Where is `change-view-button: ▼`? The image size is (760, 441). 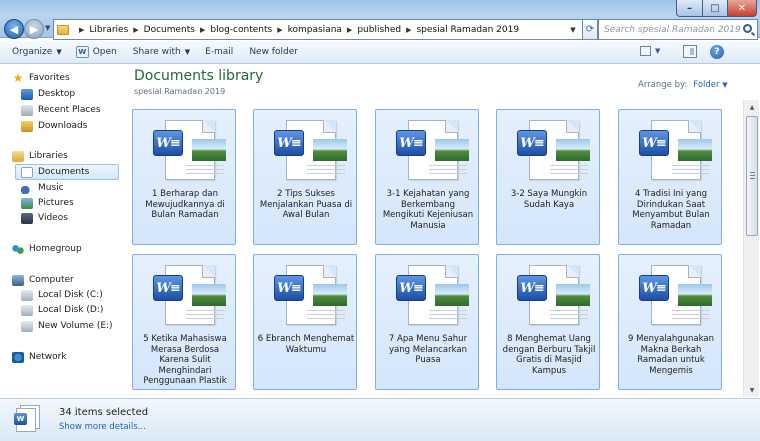 change-view-button: ▼ is located at coordinates (650, 51).